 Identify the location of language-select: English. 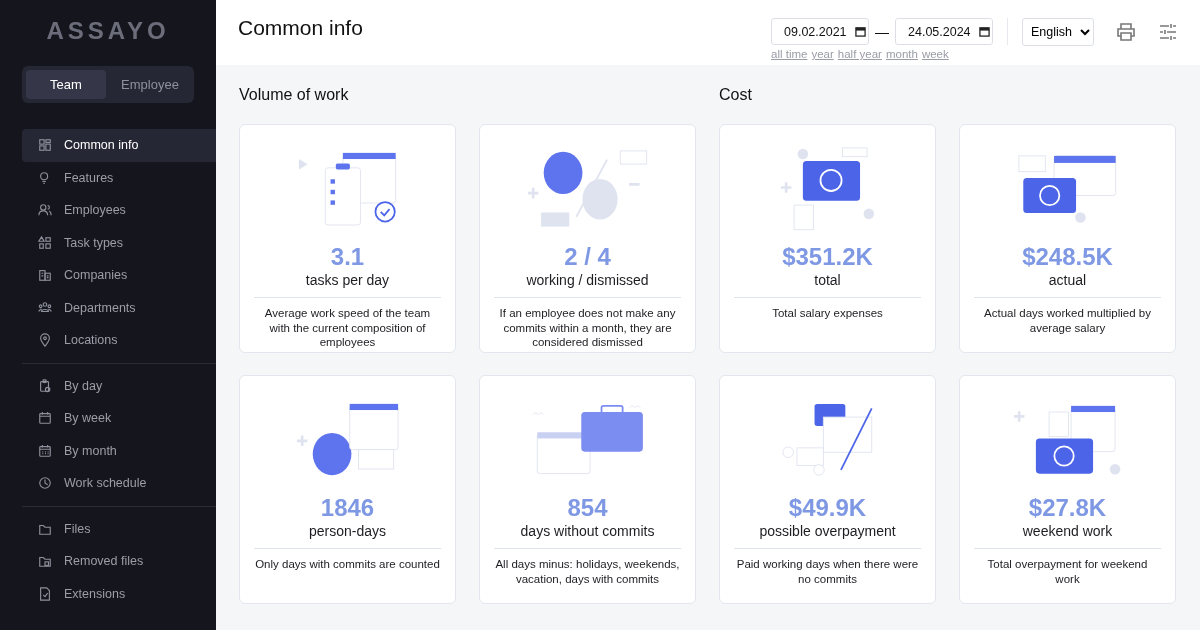
(1058, 32).